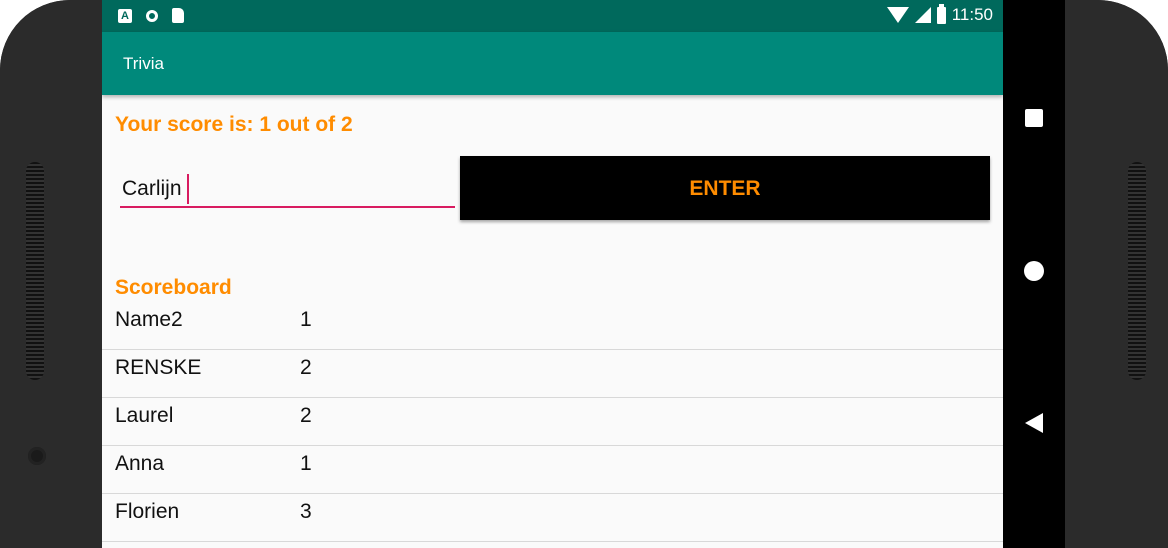 The image size is (1168, 548). What do you see at coordinates (125, 15) in the screenshot?
I see `a-icon: A` at bounding box center [125, 15].